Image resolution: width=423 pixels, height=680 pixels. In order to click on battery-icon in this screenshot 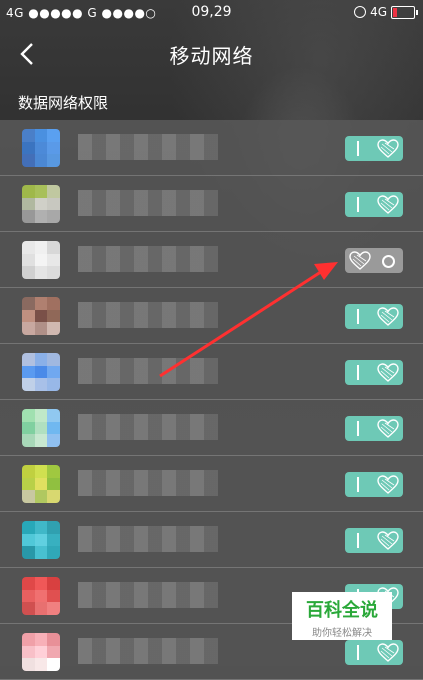, I will do `click(404, 12)`.